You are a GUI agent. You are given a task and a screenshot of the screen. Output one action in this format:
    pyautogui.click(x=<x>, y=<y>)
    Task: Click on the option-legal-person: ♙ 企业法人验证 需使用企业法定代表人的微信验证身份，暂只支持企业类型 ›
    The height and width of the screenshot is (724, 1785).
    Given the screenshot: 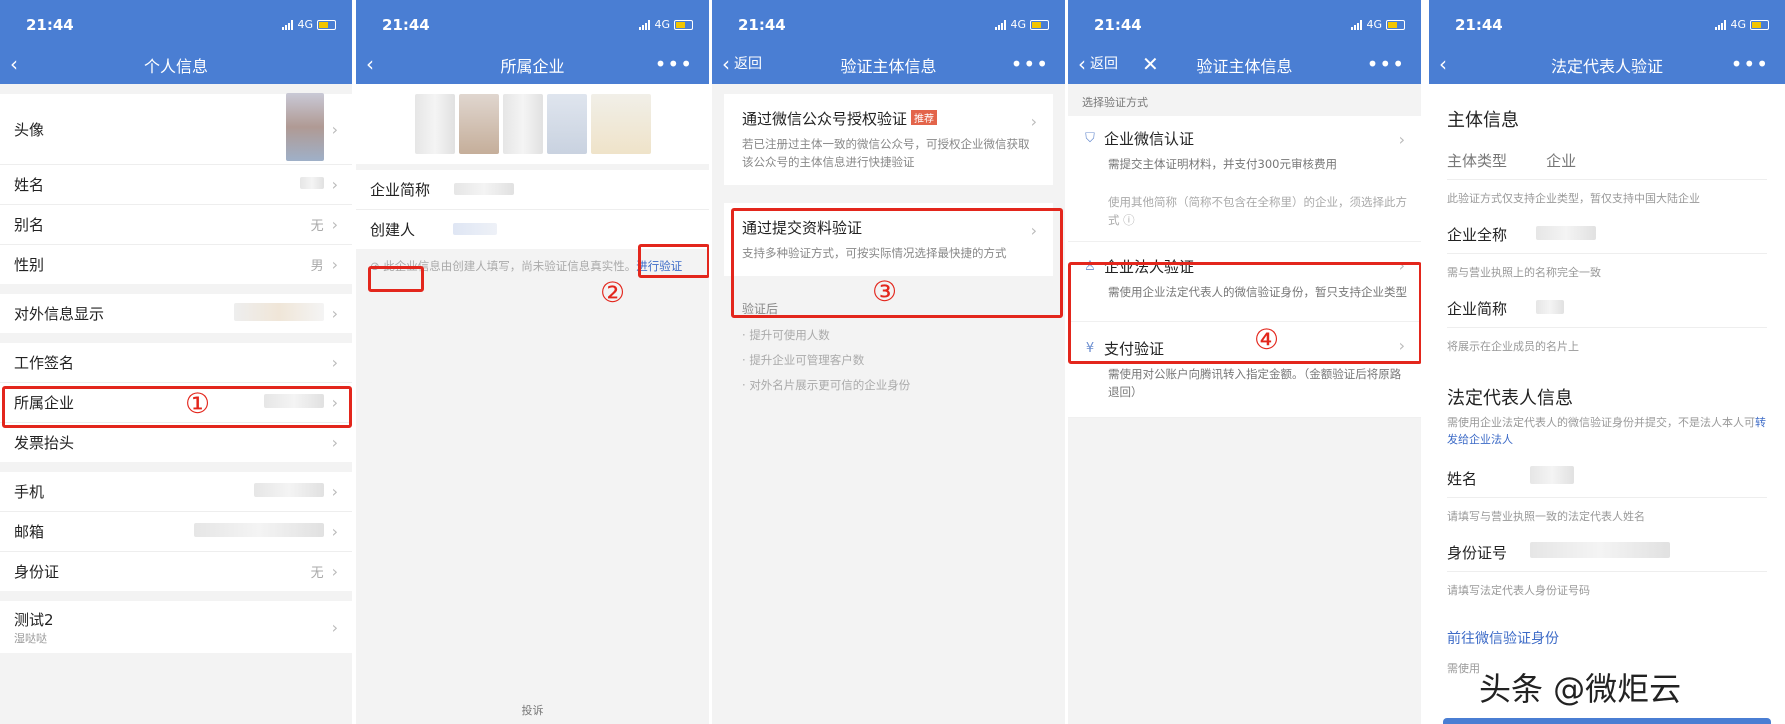 What is the action you would take?
    pyautogui.click(x=1244, y=282)
    